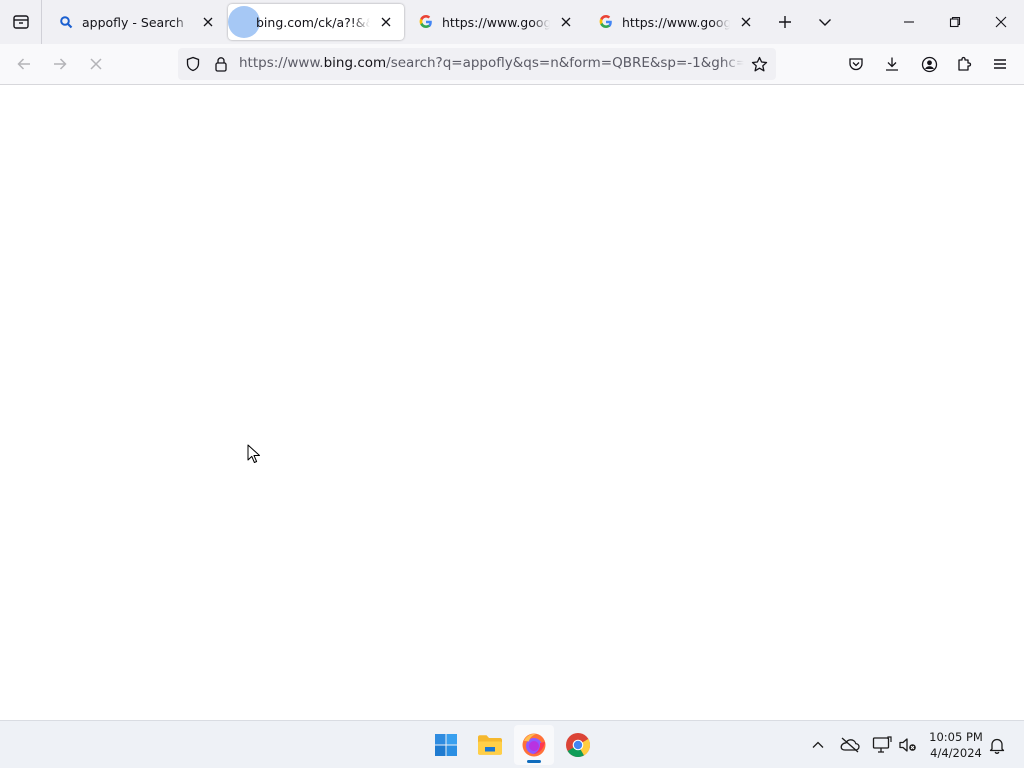 The image size is (1024, 768). I want to click on clock-date: 4/4/2024, so click(956, 753).